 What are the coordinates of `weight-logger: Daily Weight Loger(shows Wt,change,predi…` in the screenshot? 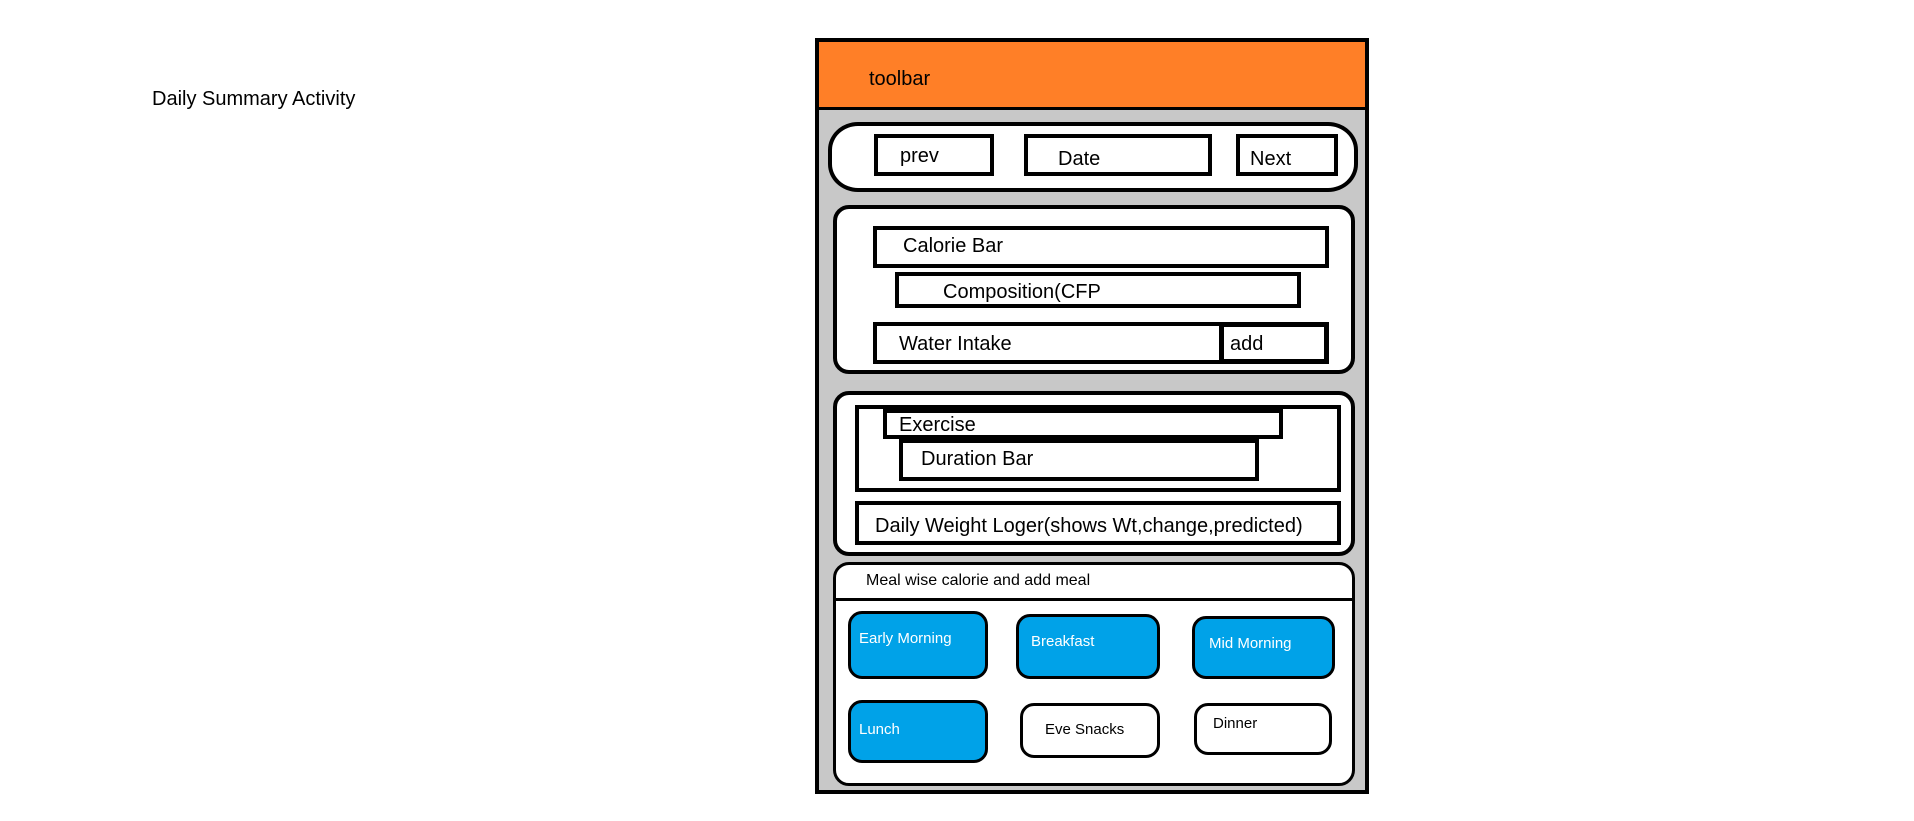 It's located at (1098, 523).